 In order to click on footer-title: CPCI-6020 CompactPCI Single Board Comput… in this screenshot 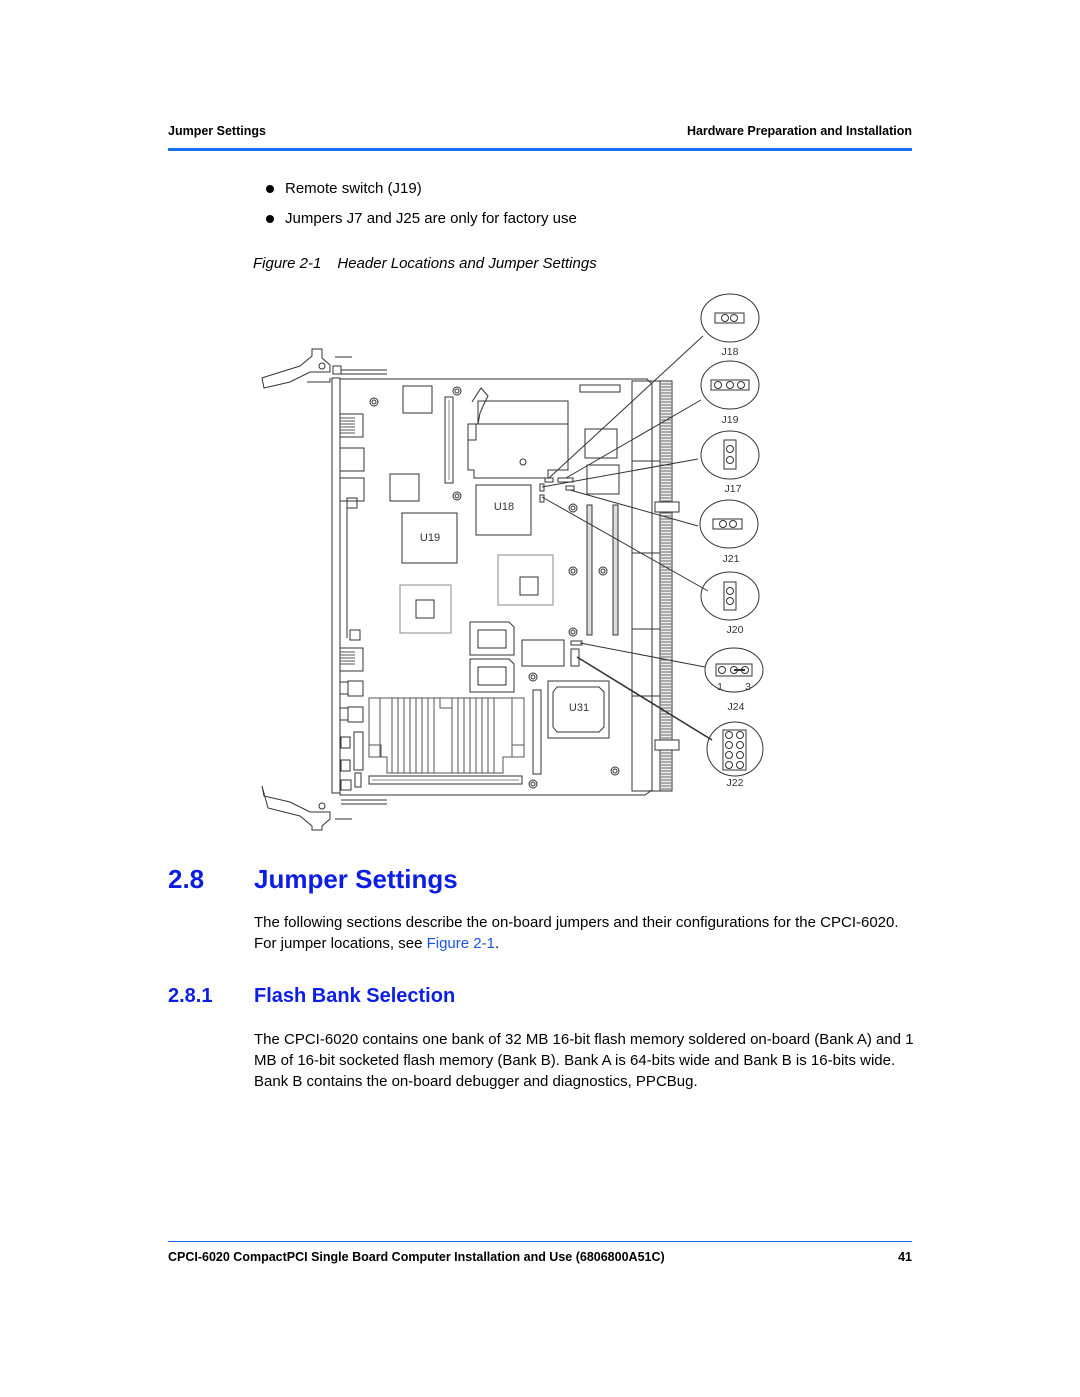, I will do `click(416, 1257)`.